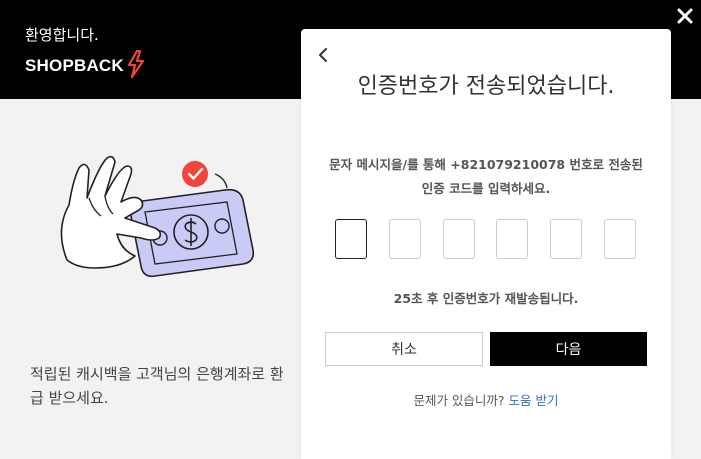 The height and width of the screenshot is (459, 701). I want to click on help-text: 문제가 있습니까?, so click(459, 400).